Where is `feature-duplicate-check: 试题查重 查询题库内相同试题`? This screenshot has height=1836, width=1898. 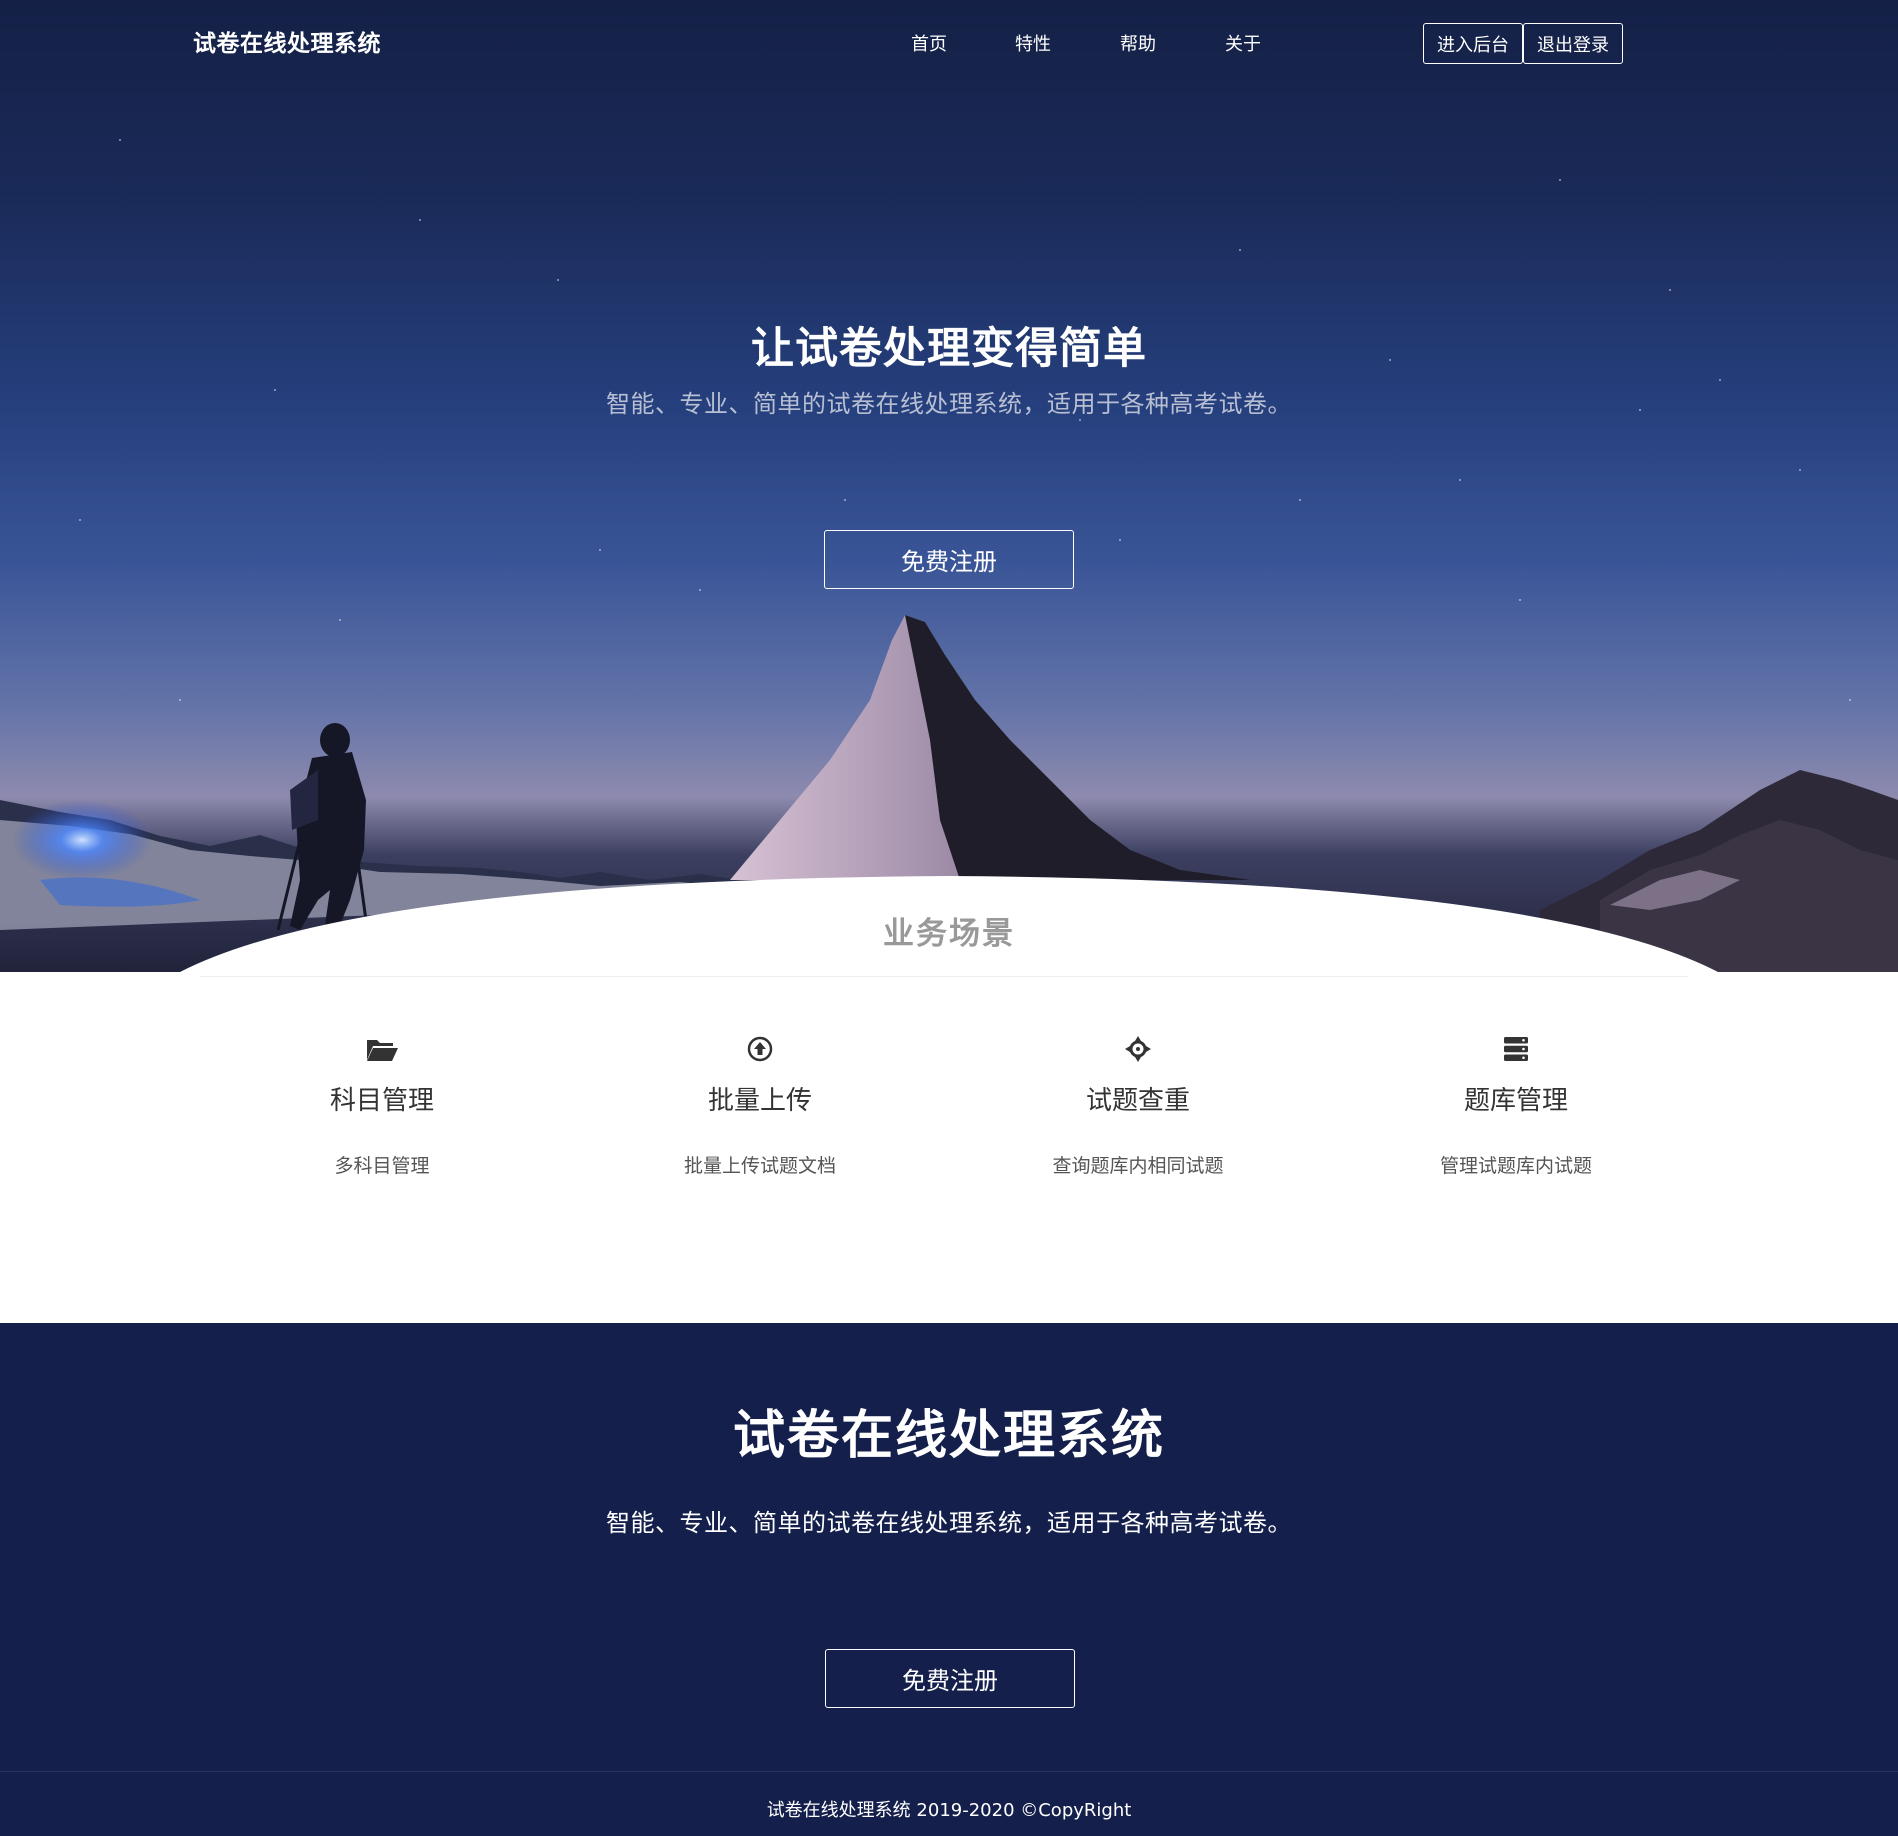
feature-duplicate-check: 试题查重 查询题库内相同试题 is located at coordinates (1138, 1105).